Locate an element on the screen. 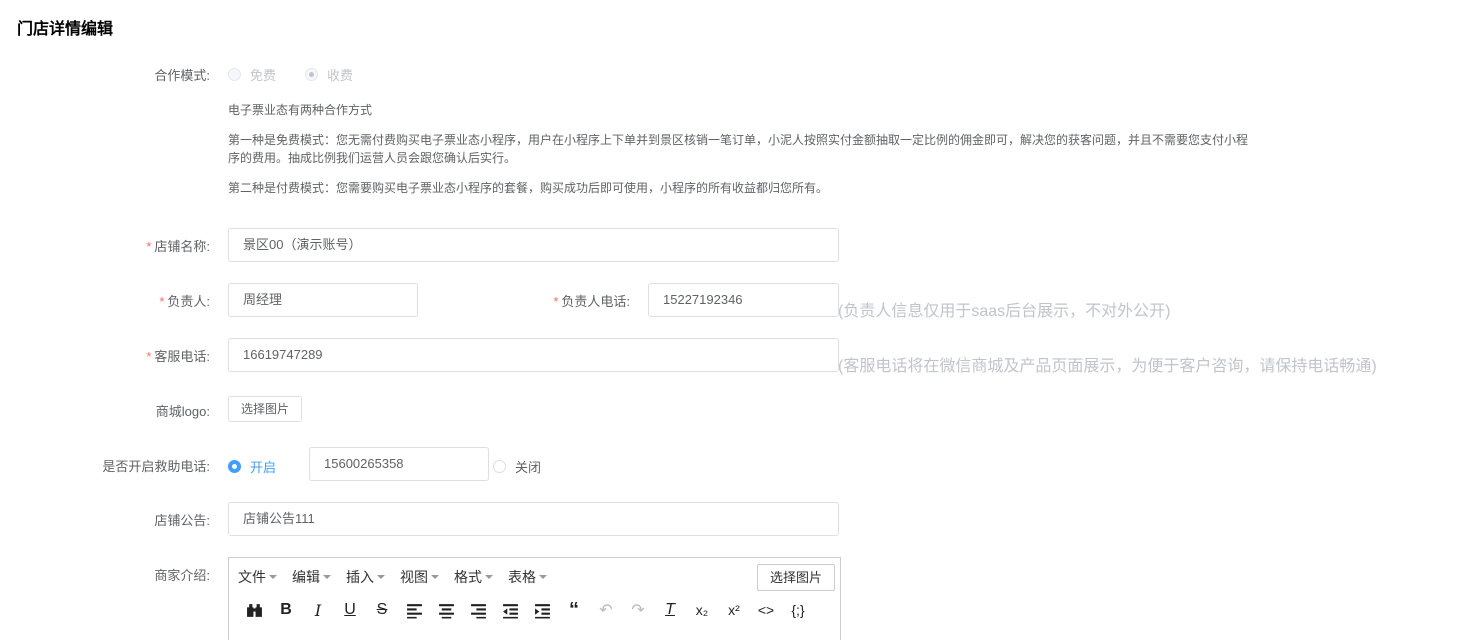 The width and height of the screenshot is (1461, 640). page-title: 门店详情编辑 is located at coordinates (65, 29).